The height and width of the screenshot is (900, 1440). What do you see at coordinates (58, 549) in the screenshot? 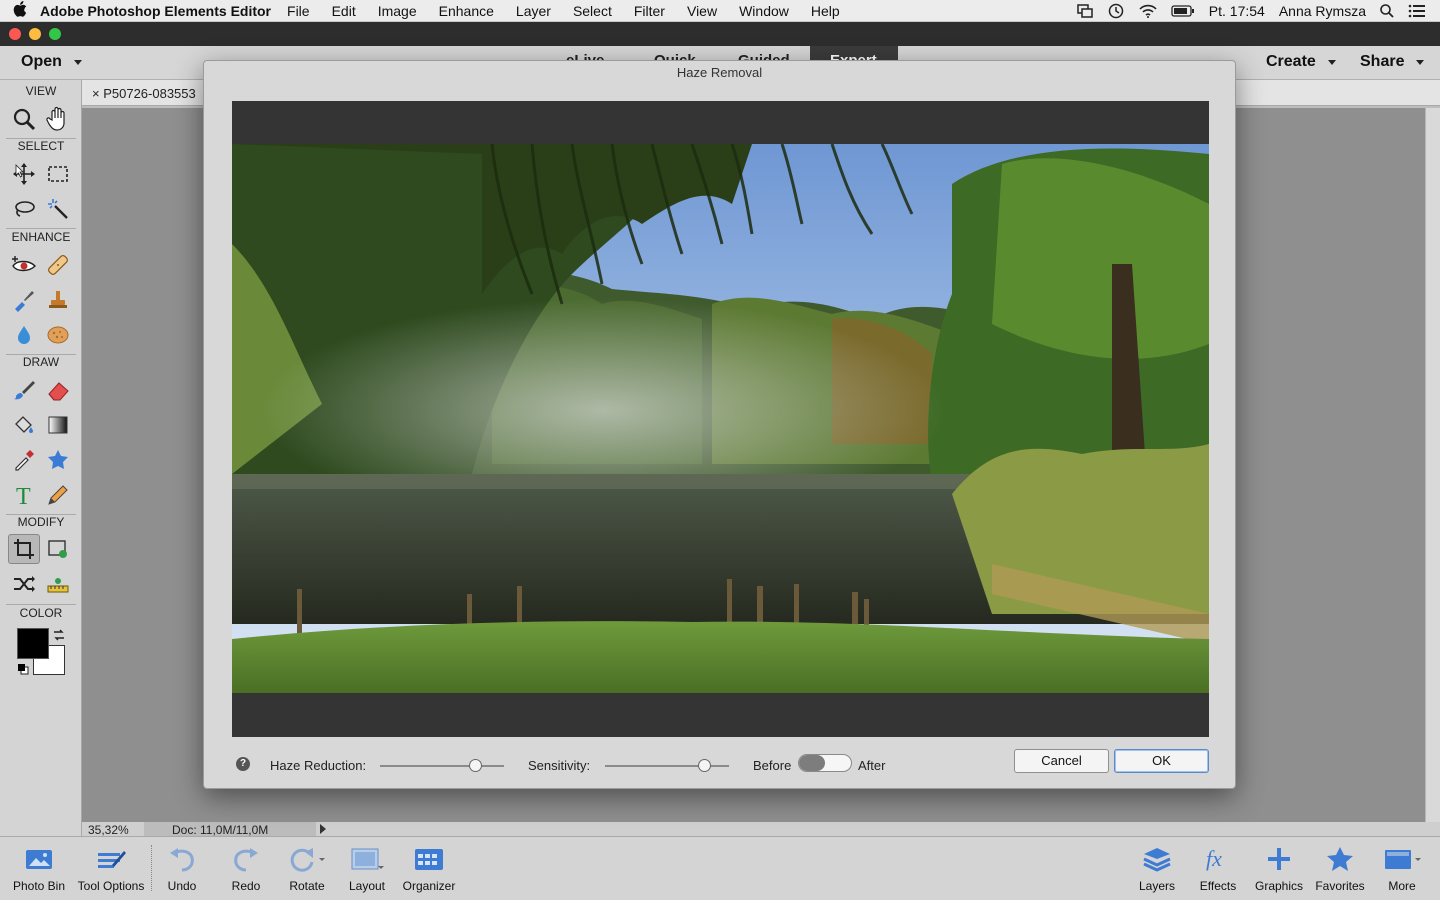
I see `recompose-tool-icon` at bounding box center [58, 549].